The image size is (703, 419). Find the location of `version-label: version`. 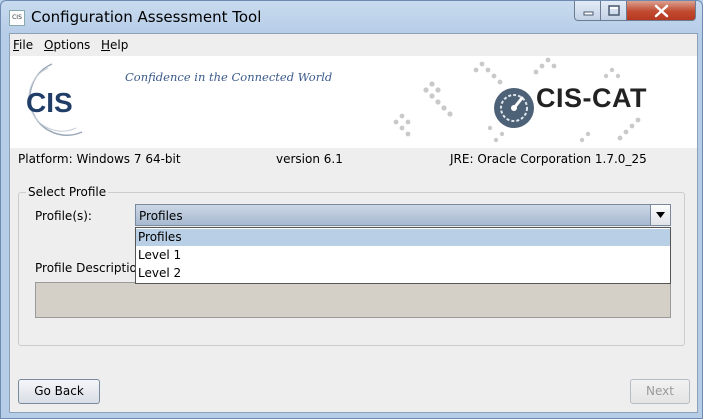

version-label: version is located at coordinates (298, 159).